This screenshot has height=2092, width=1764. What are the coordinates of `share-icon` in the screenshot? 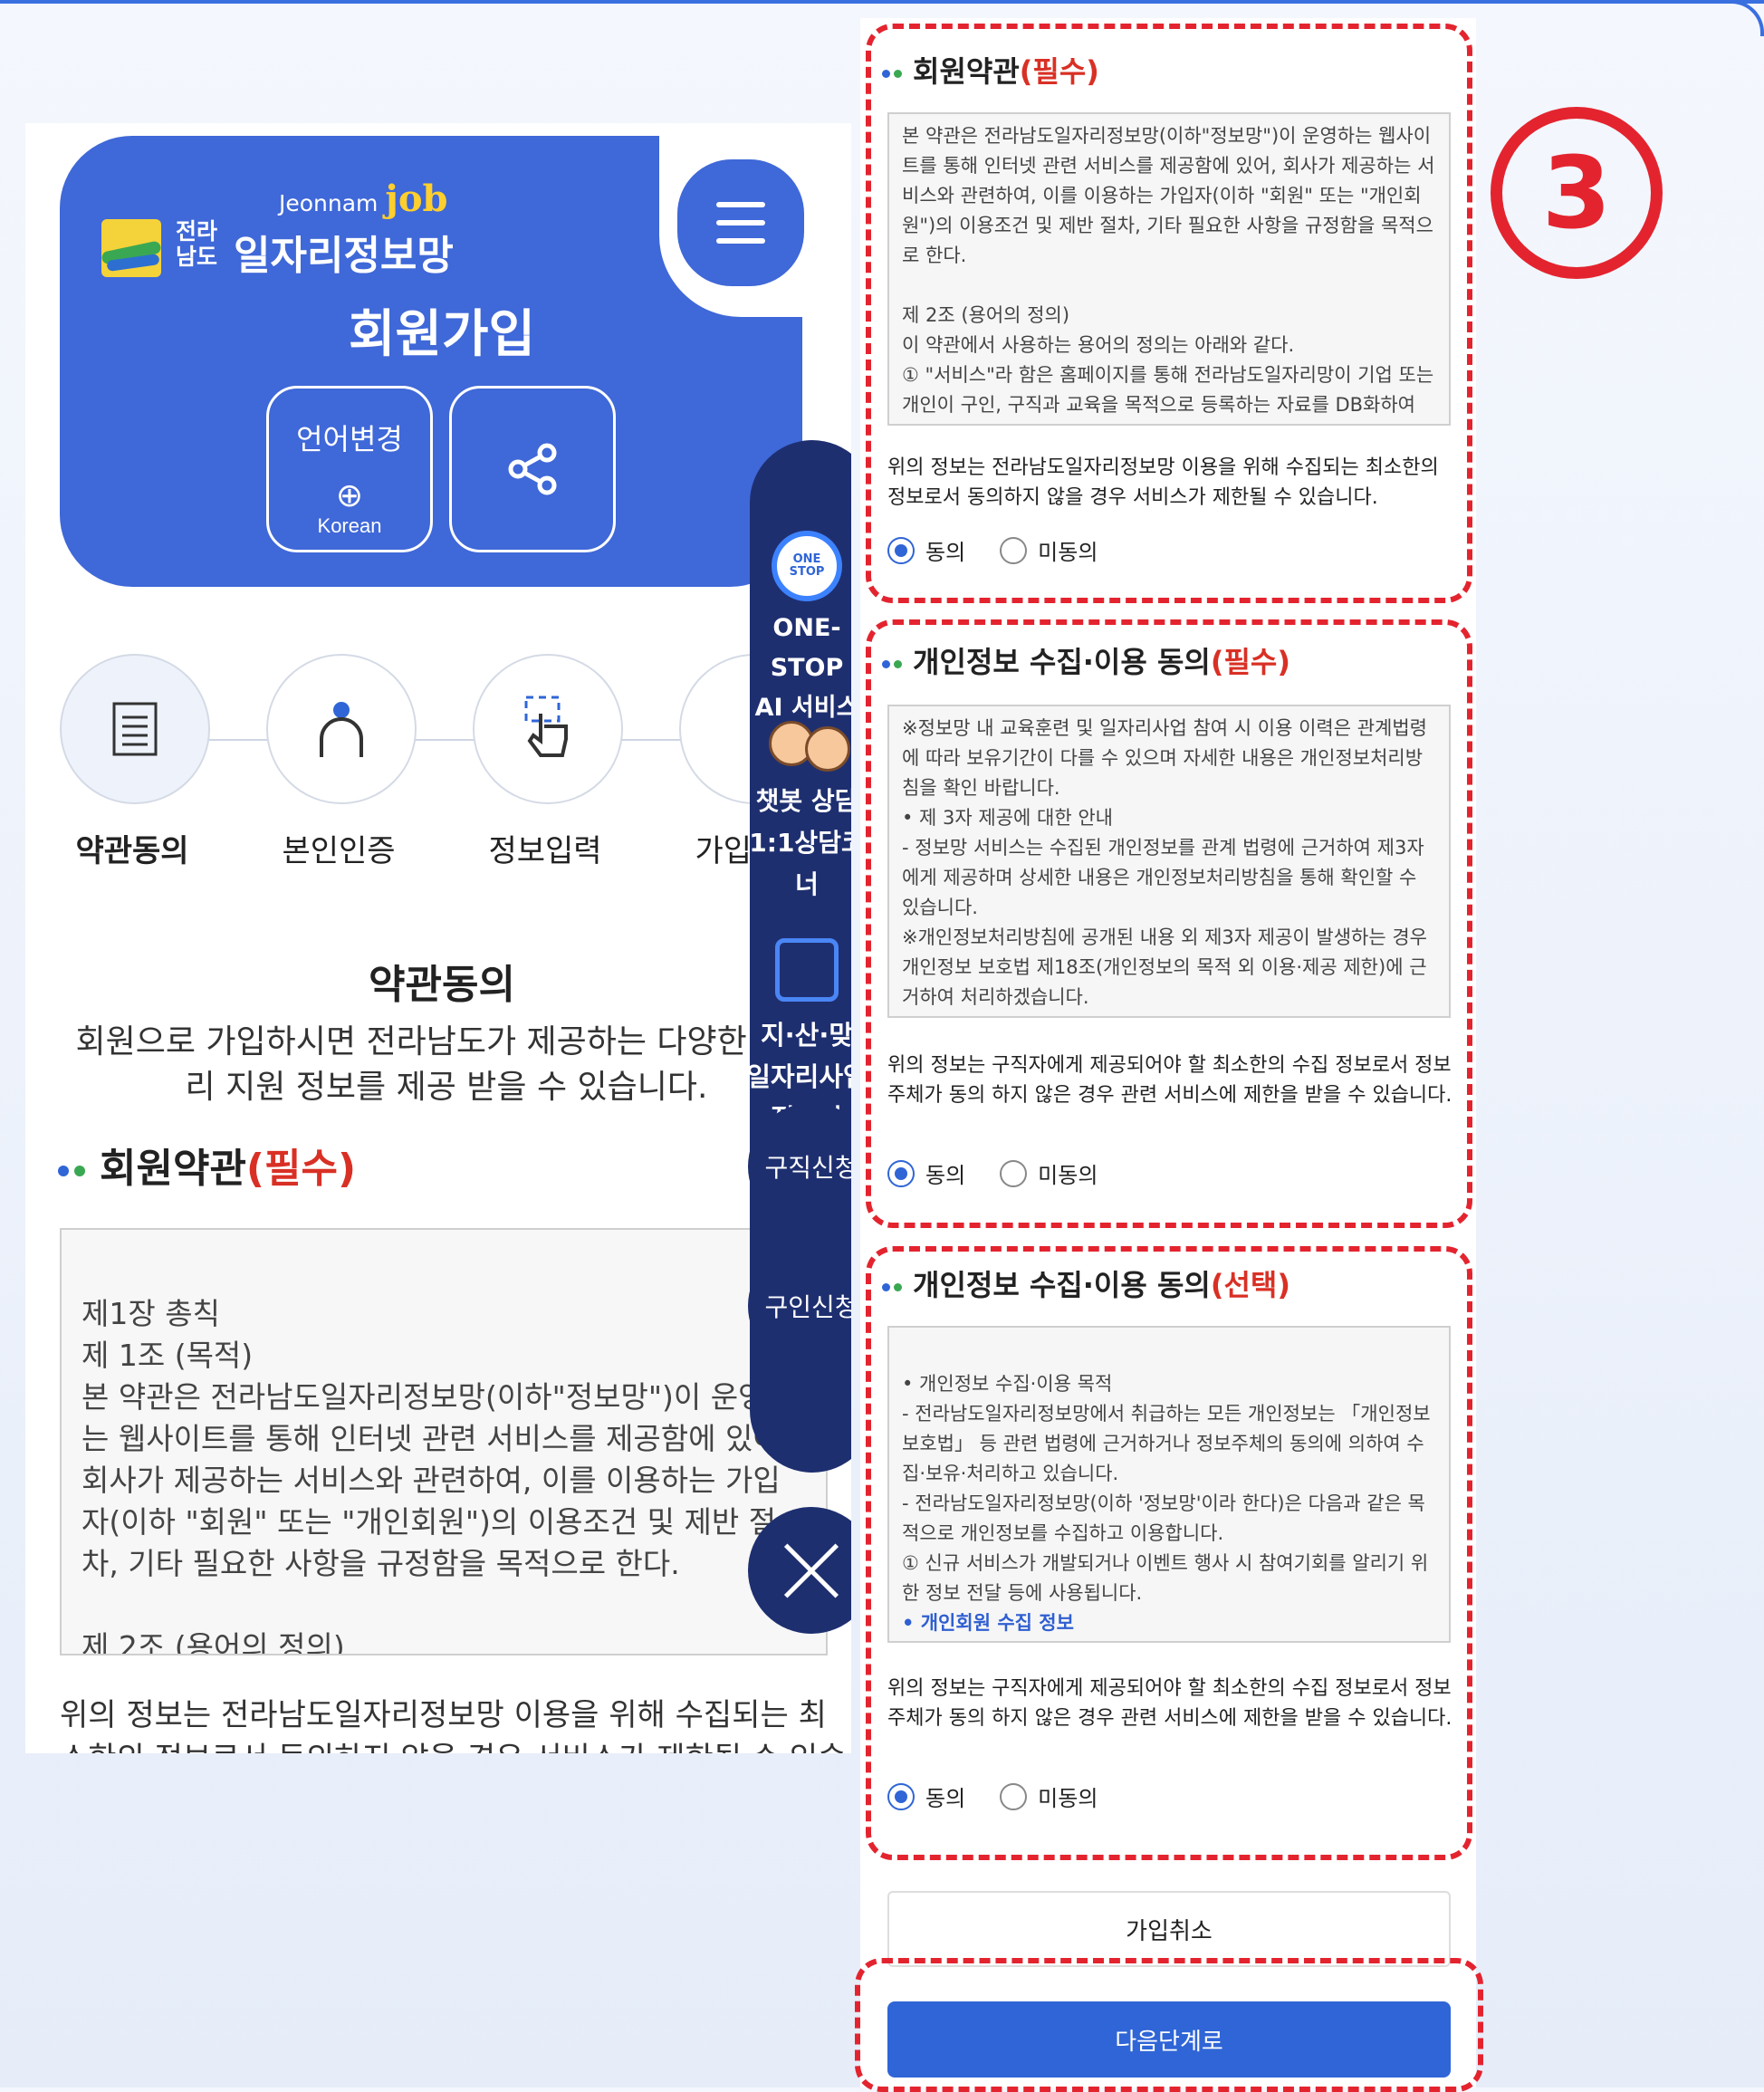 It's located at (532, 469).